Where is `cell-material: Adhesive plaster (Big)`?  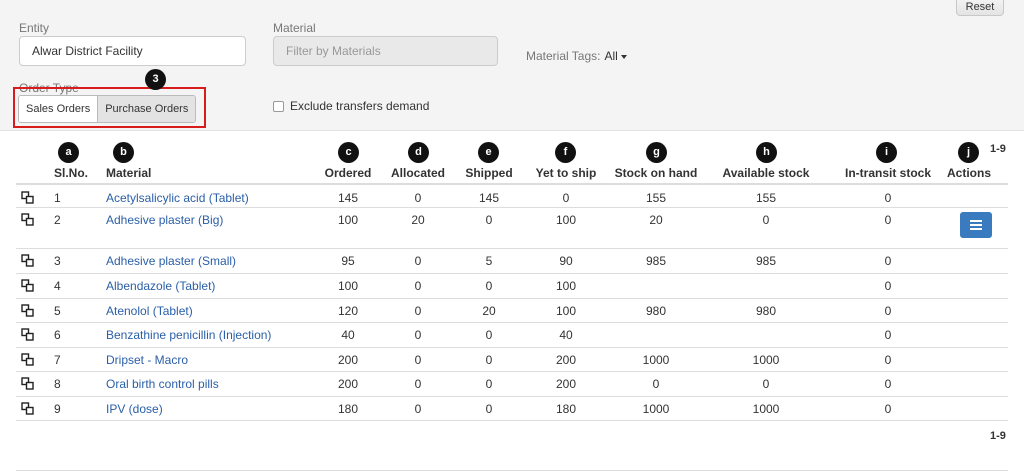 cell-material: Adhesive plaster (Big) is located at coordinates (164, 220).